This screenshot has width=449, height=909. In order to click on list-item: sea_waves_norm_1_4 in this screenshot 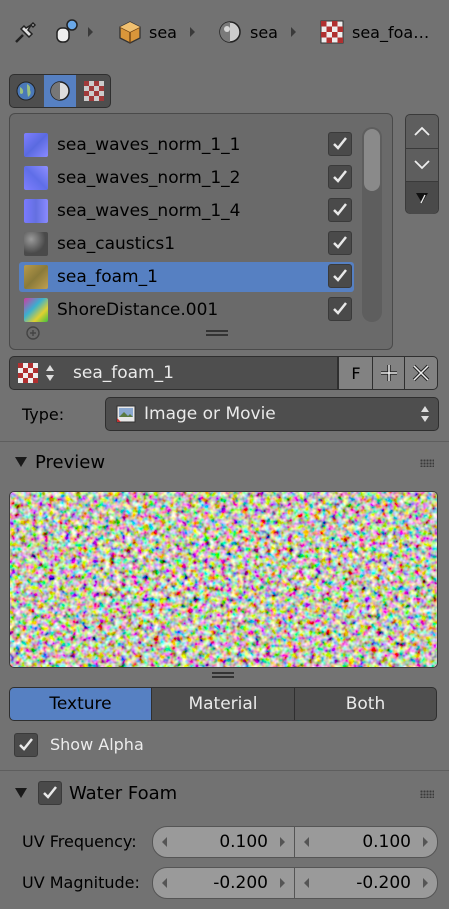, I will do `click(186, 211)`.